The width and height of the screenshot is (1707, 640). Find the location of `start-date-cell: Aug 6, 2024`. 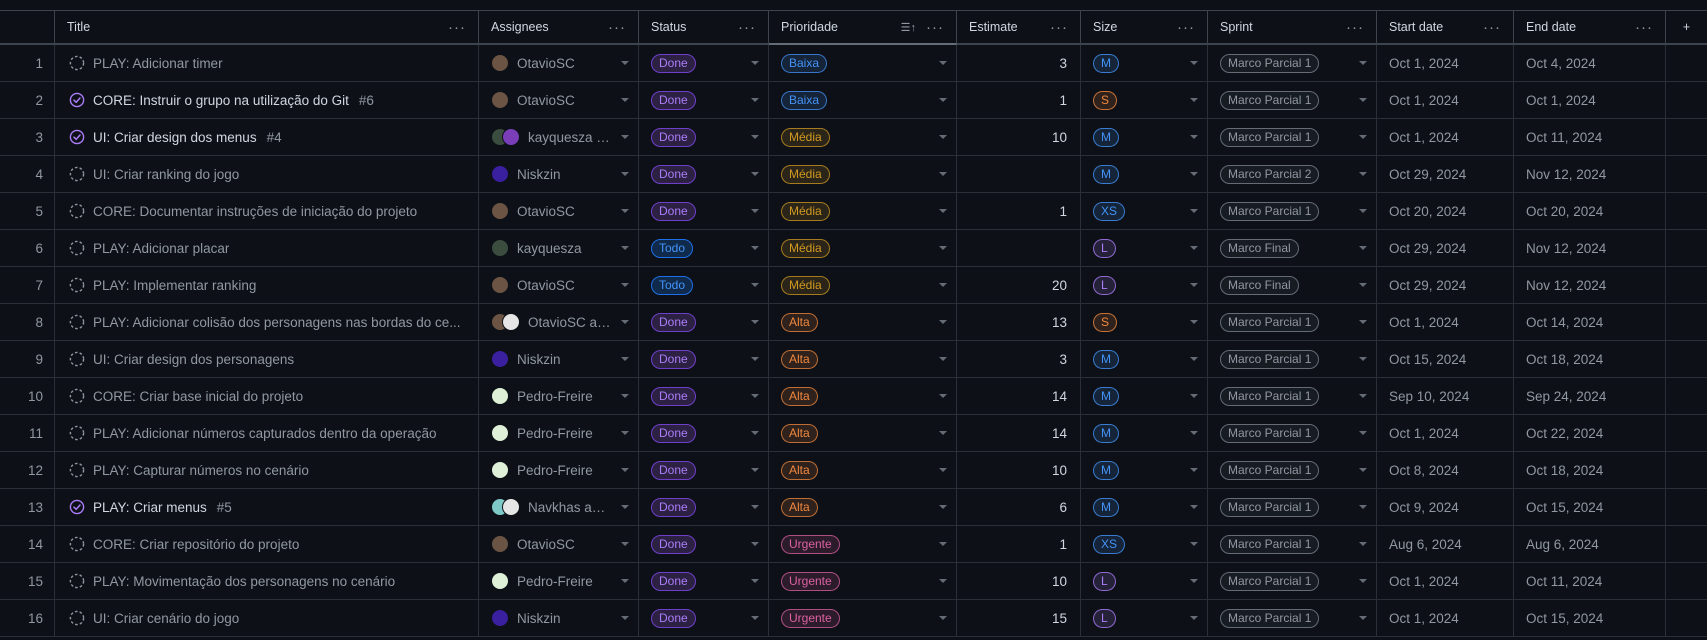

start-date-cell: Aug 6, 2024 is located at coordinates (1445, 544).